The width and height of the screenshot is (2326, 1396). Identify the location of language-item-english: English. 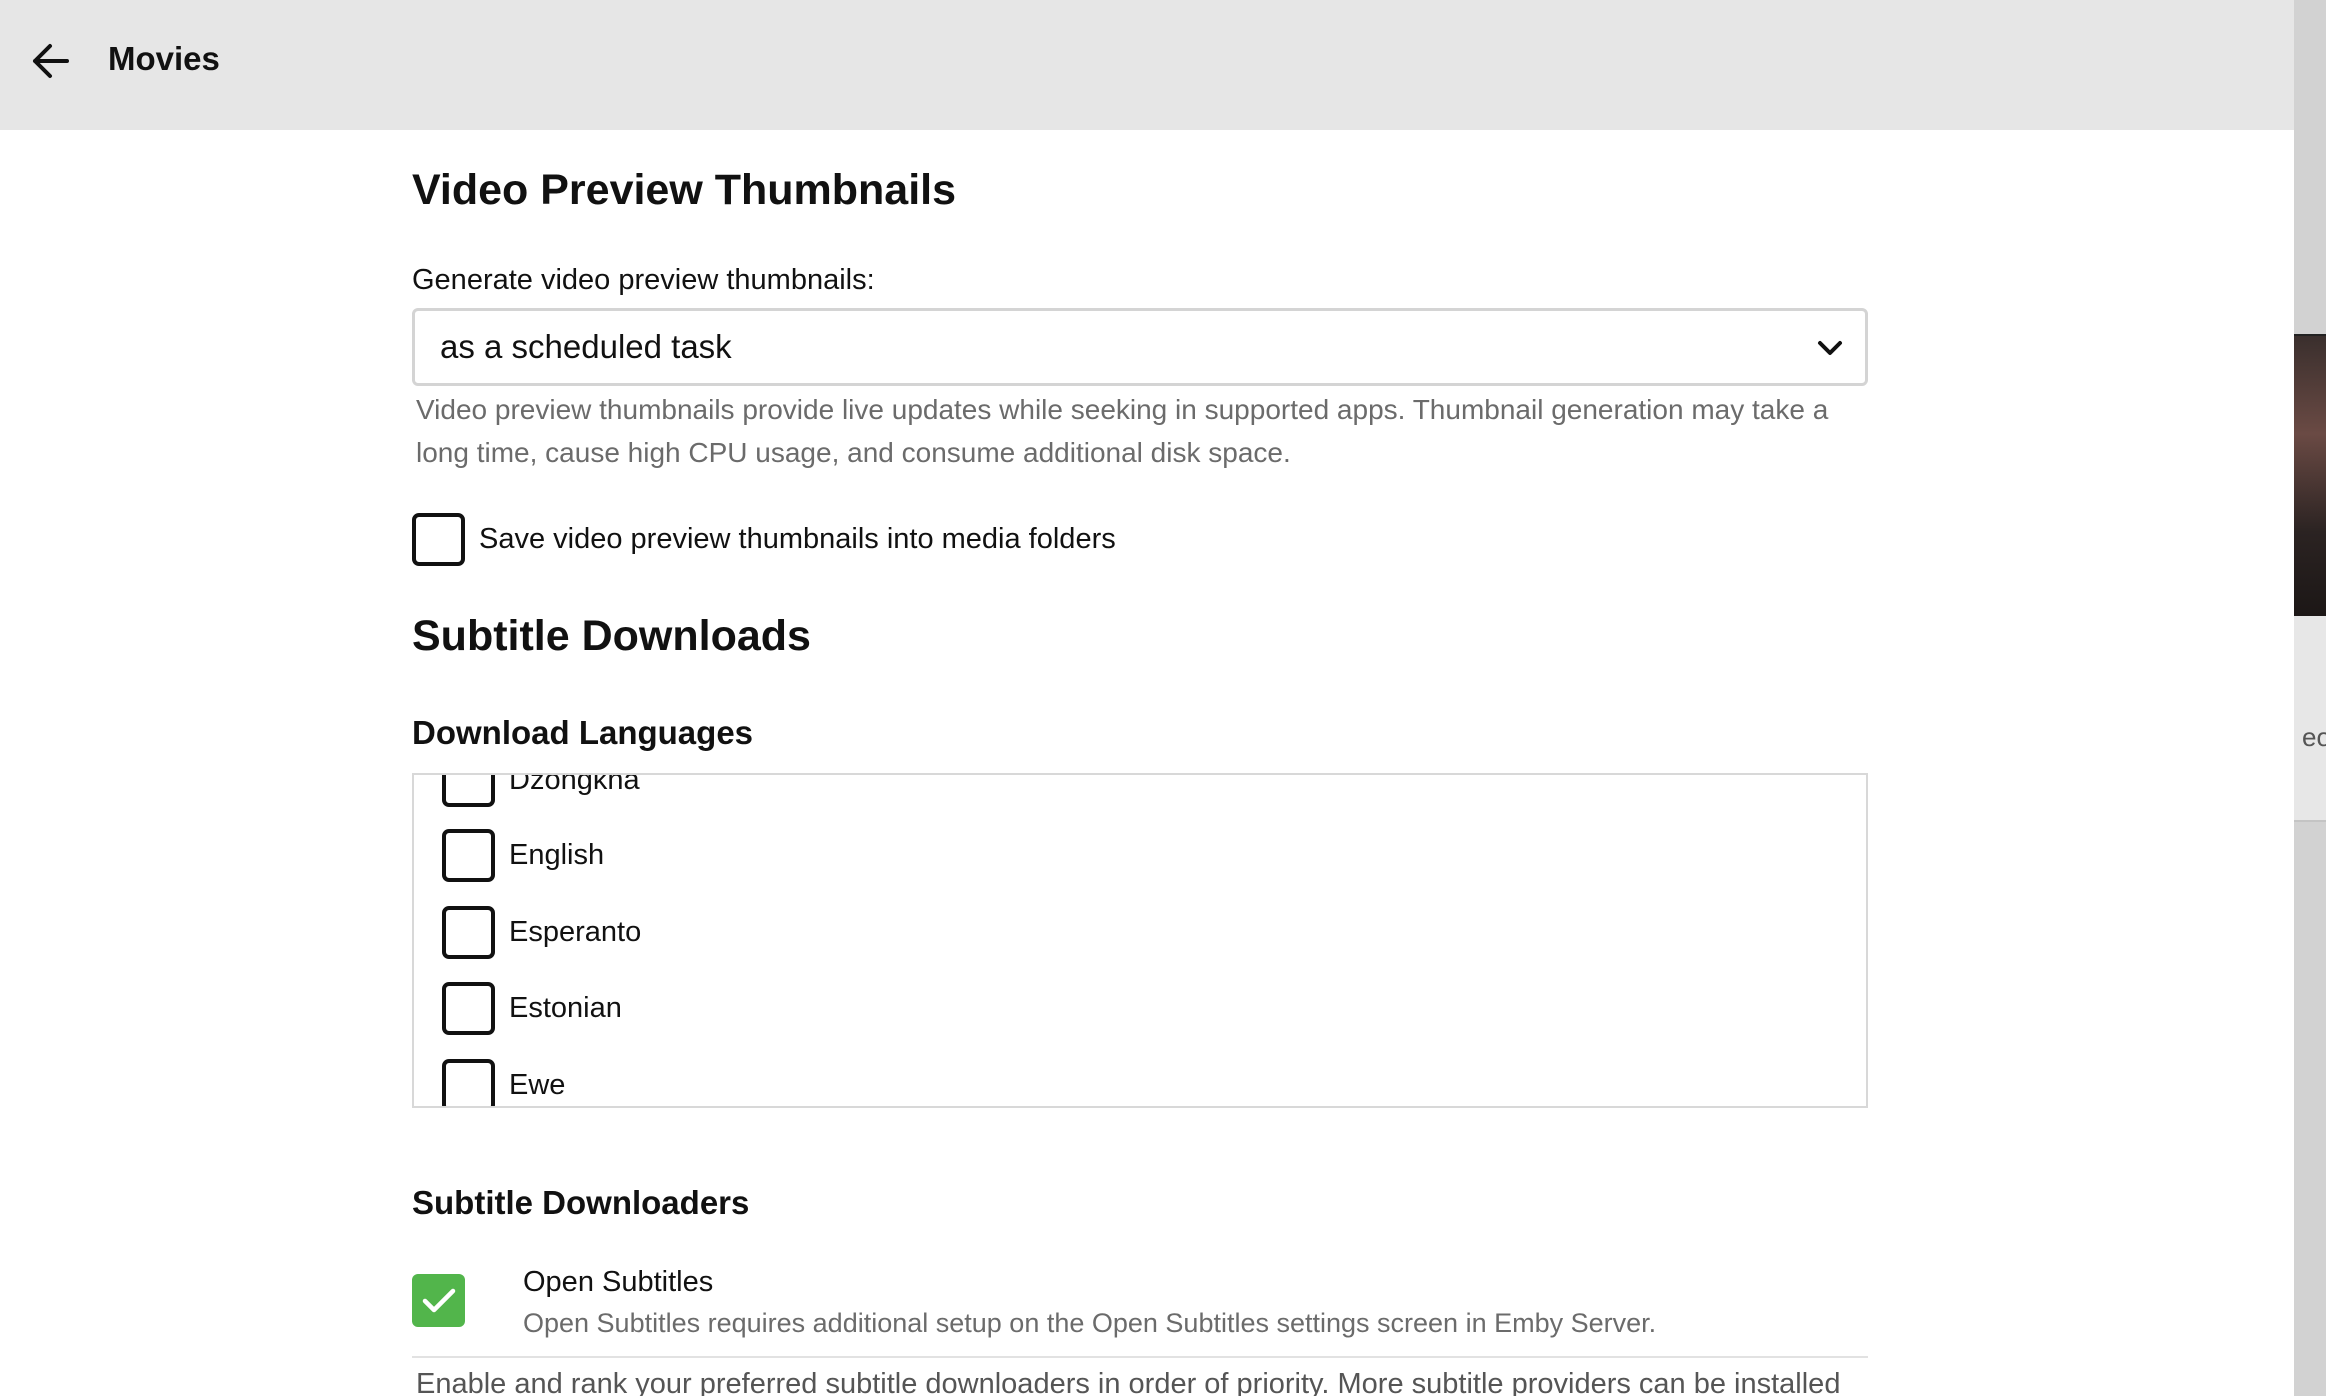
(523, 855).